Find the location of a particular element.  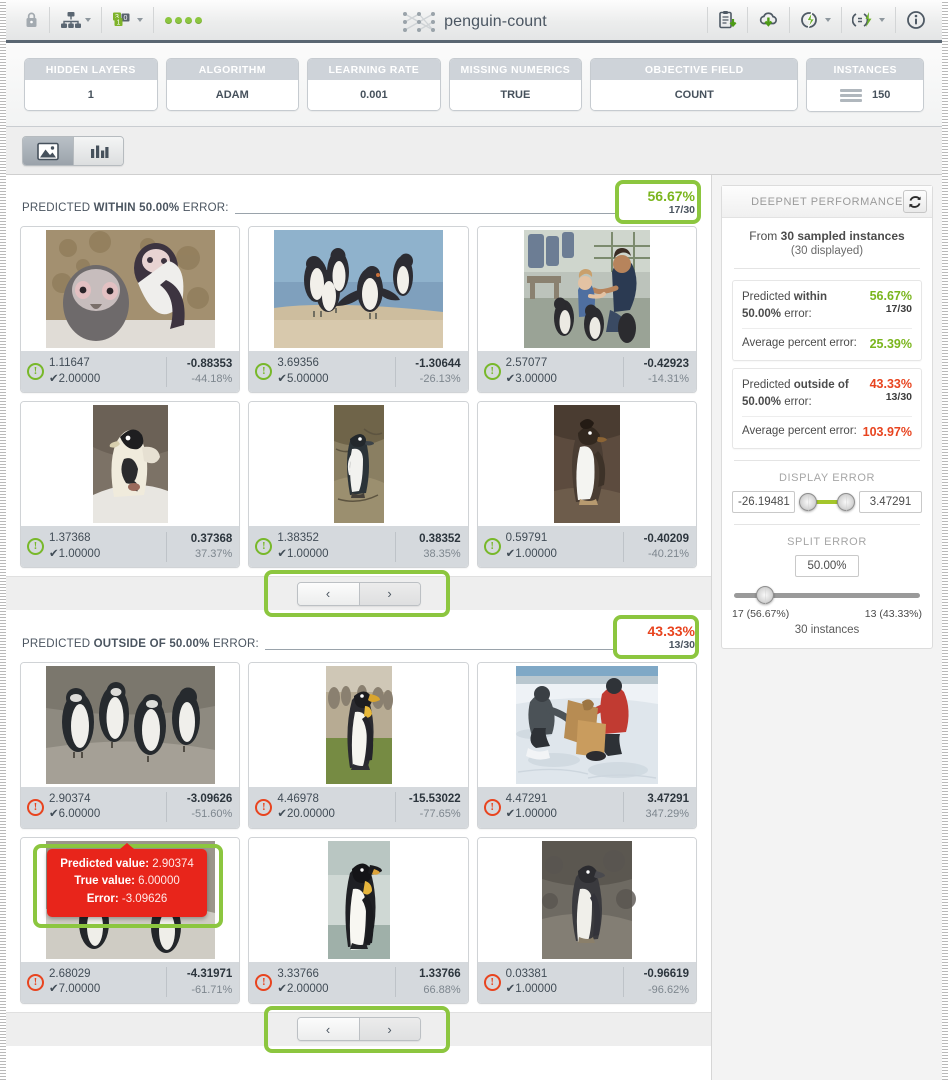

config-hidden-layers: HIDDEN LAYERS 1 is located at coordinates (91, 84).